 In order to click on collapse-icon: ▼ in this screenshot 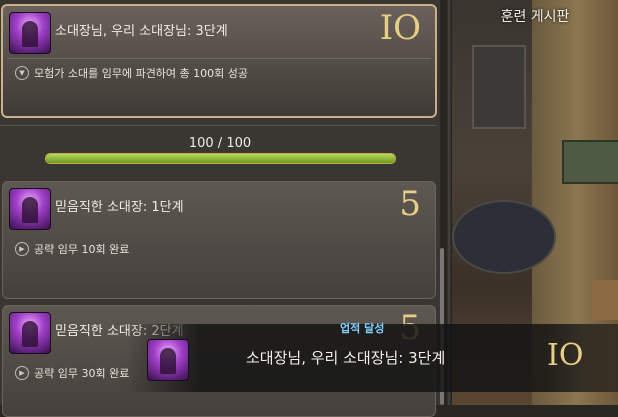, I will do `click(22, 73)`.